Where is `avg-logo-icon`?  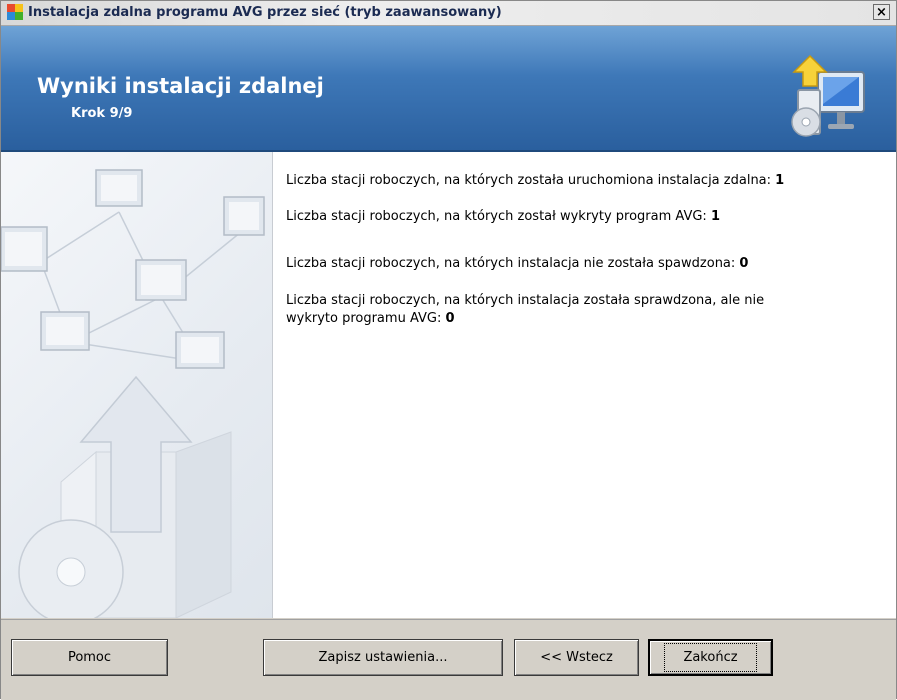
avg-logo-icon is located at coordinates (15, 12).